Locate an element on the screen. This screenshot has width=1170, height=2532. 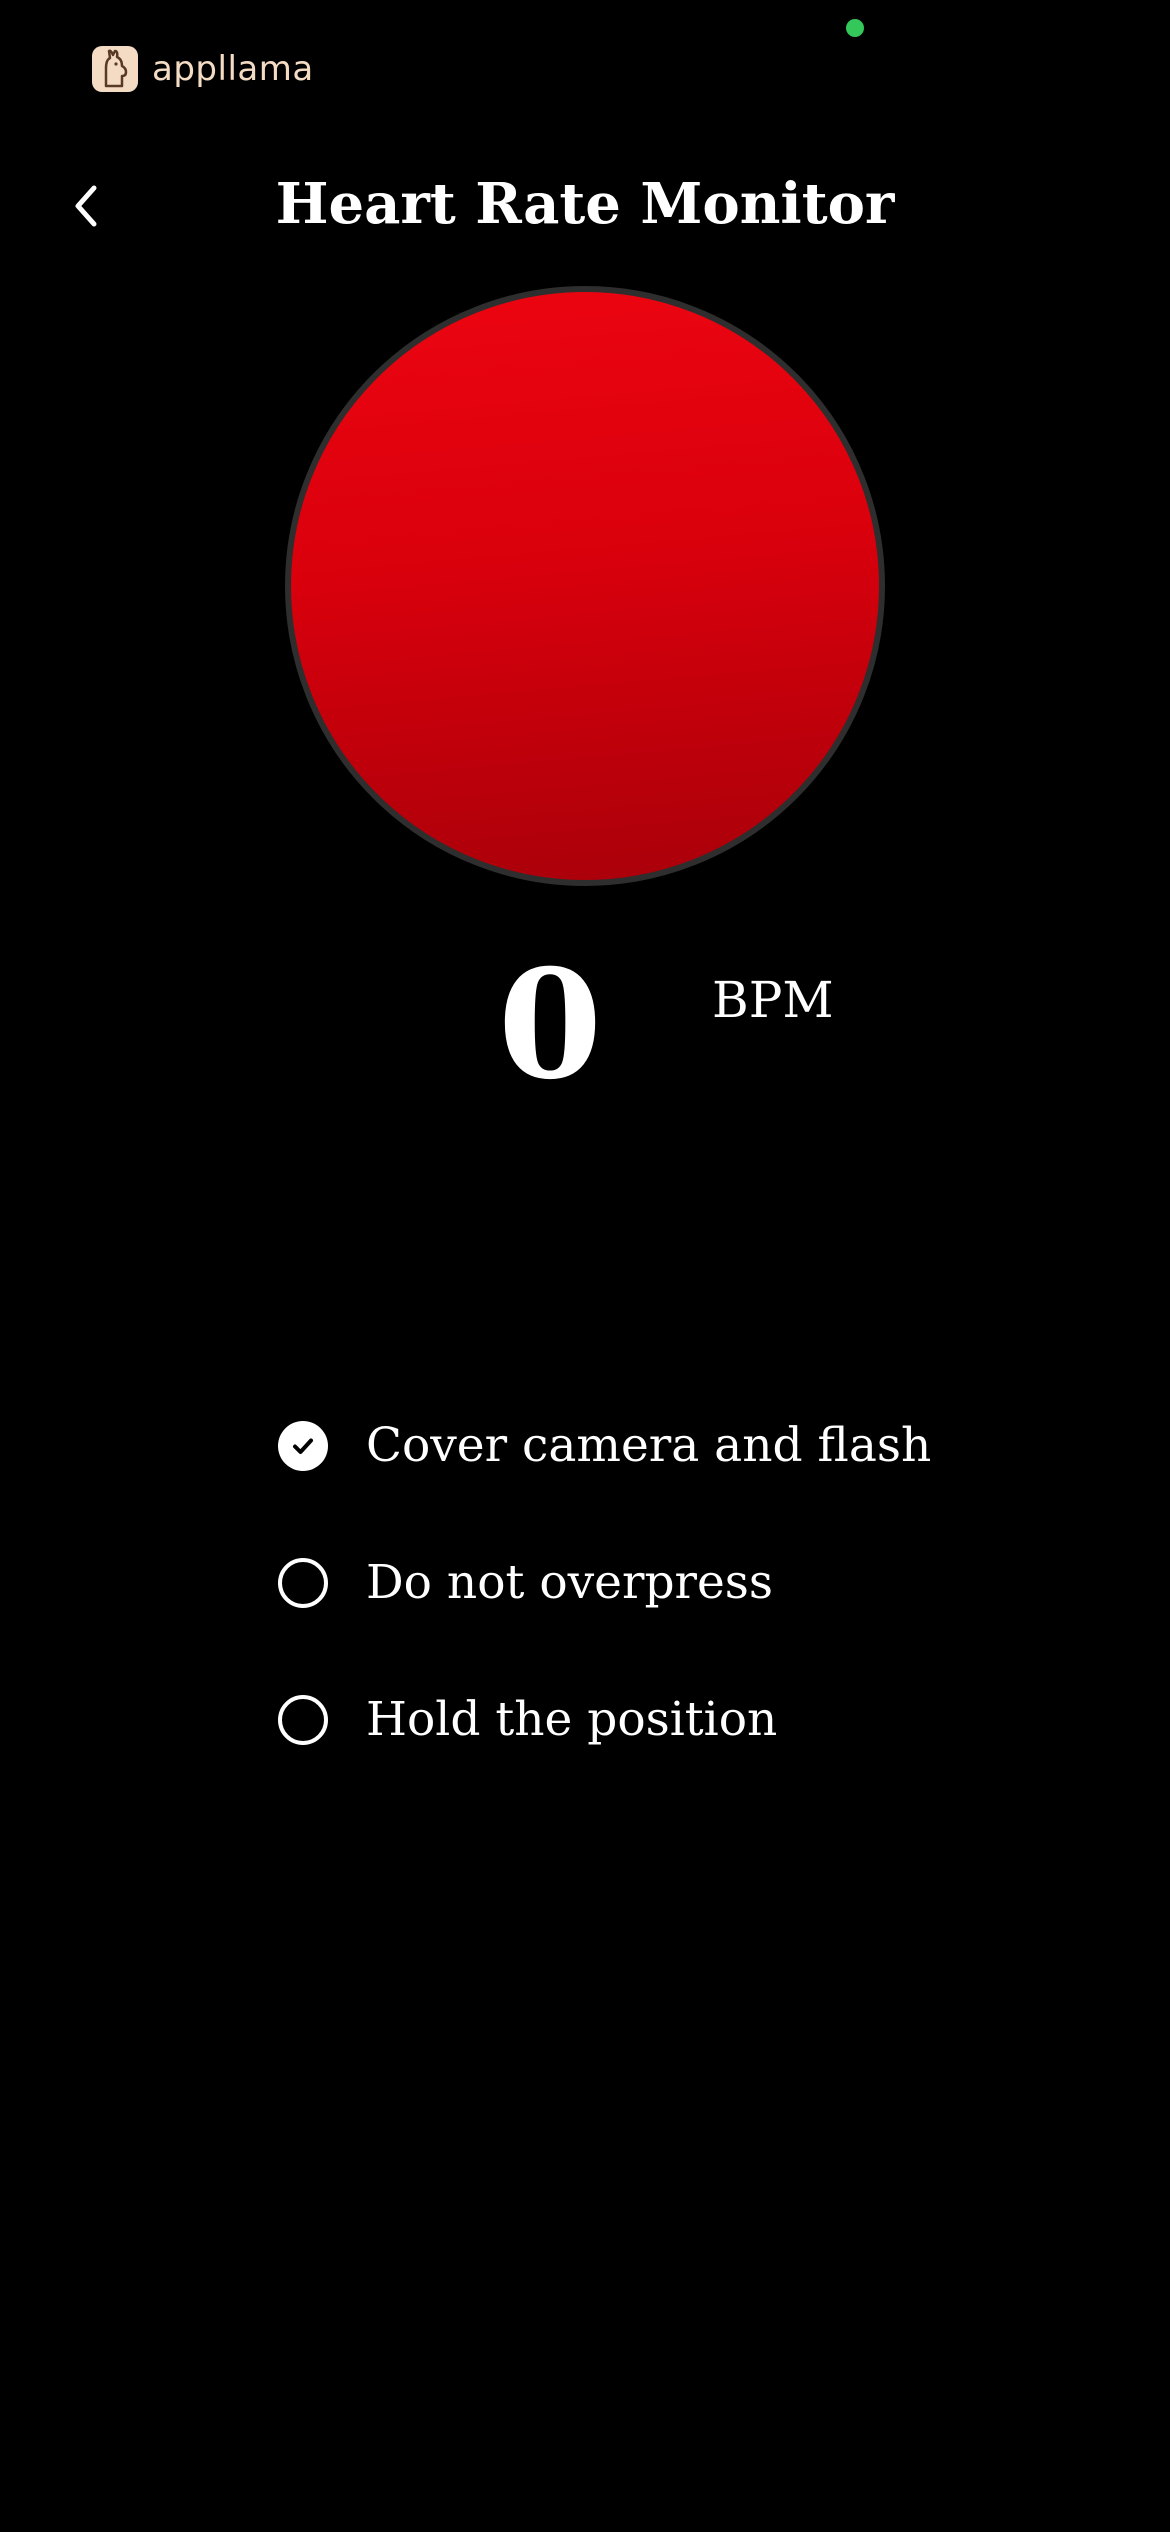
checklist-item-label: Hold the position is located at coordinates (572, 1719).